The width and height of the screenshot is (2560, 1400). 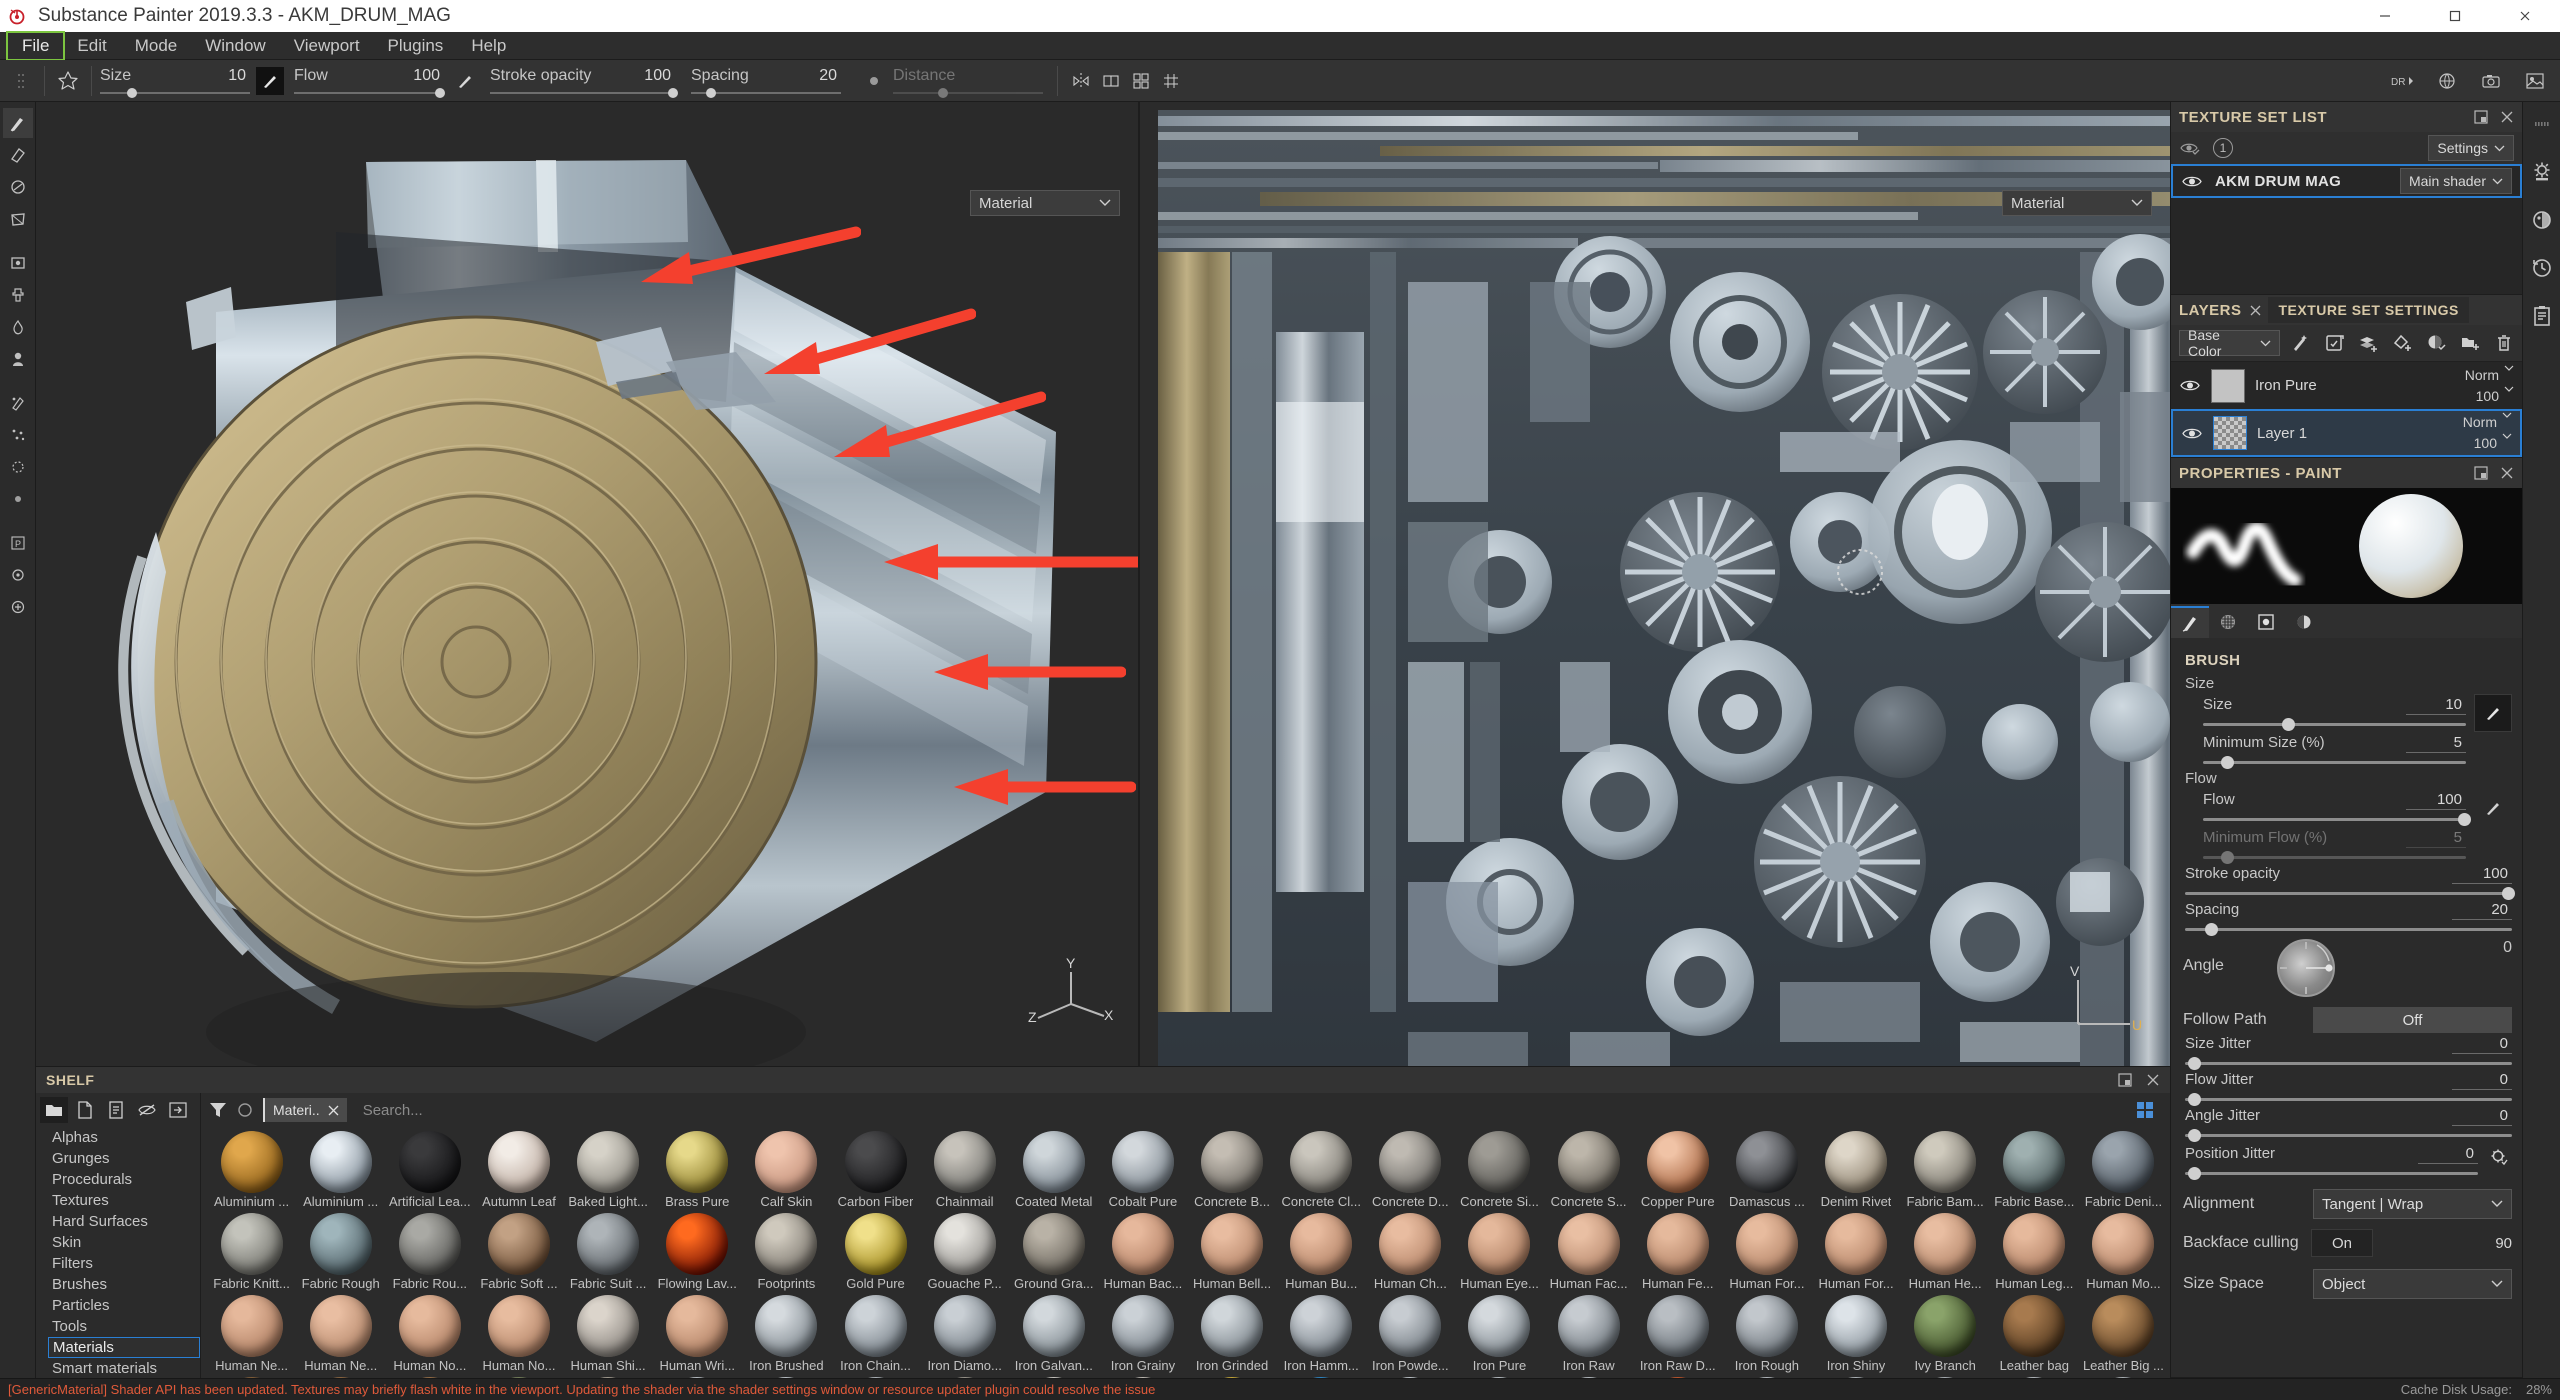 I want to click on shelf-material-item: Iron Grinded, so click(x=1231, y=1334).